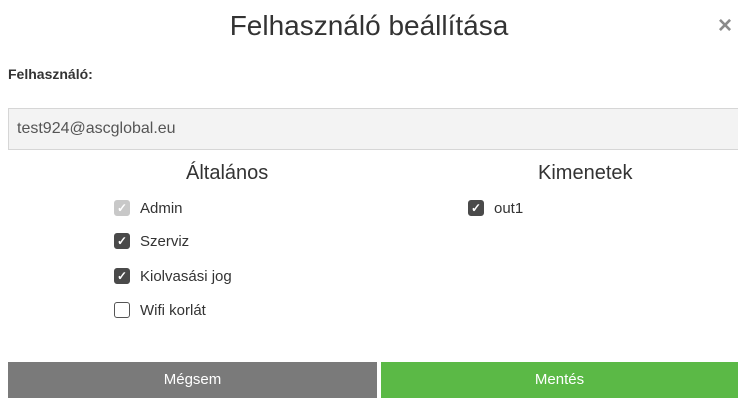  What do you see at coordinates (122, 208) in the screenshot?
I see `checkbox-checked-disabled-icon: ✓` at bounding box center [122, 208].